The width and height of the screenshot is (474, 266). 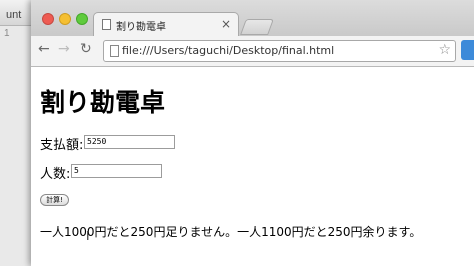 I want to click on address-url: file:///Users/taguchi/Desktop/final.html, so click(x=228, y=50).